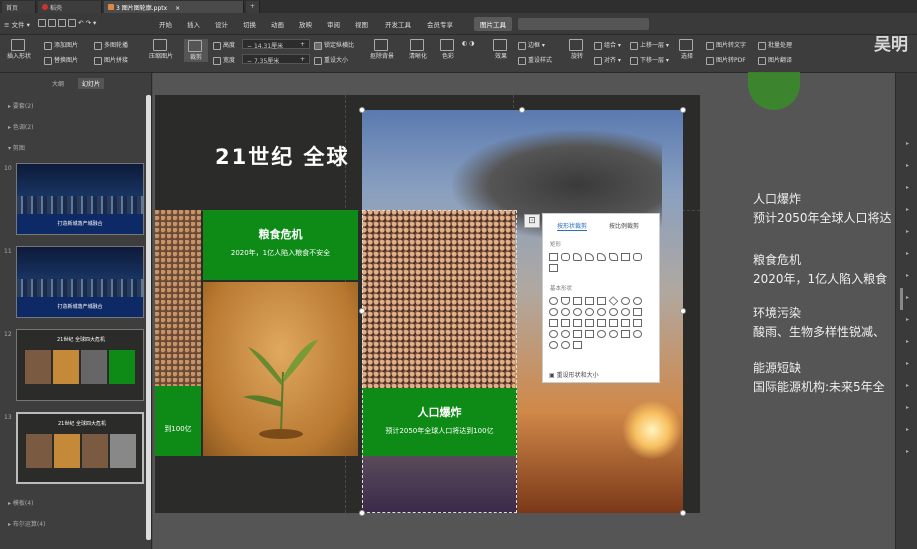 Image resolution: width=917 pixels, height=549 pixels. What do you see at coordinates (501, 49) in the screenshot?
I see `effects-button: 效果` at bounding box center [501, 49].